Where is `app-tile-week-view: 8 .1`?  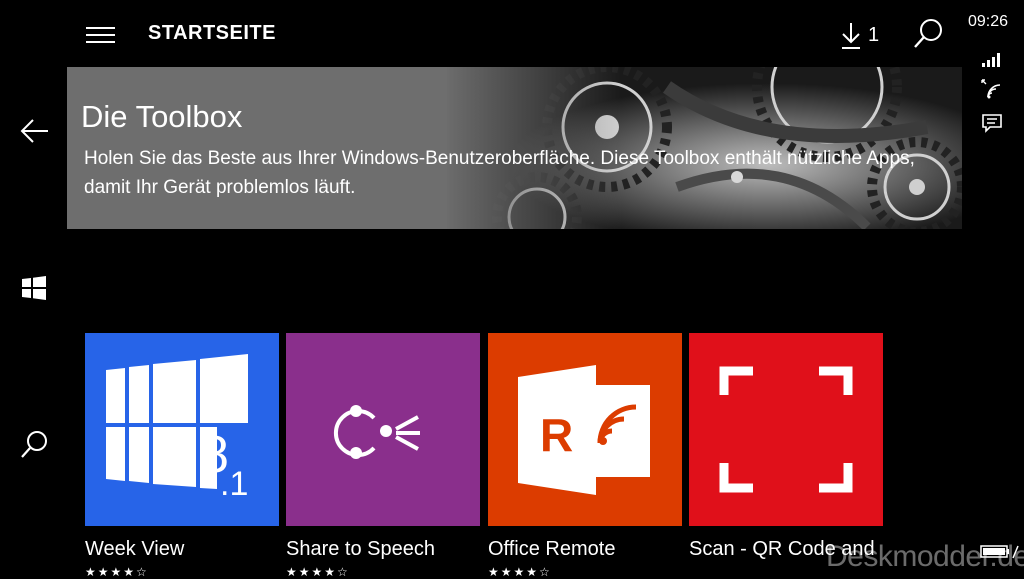
app-tile-week-view: 8 .1 is located at coordinates (182, 429).